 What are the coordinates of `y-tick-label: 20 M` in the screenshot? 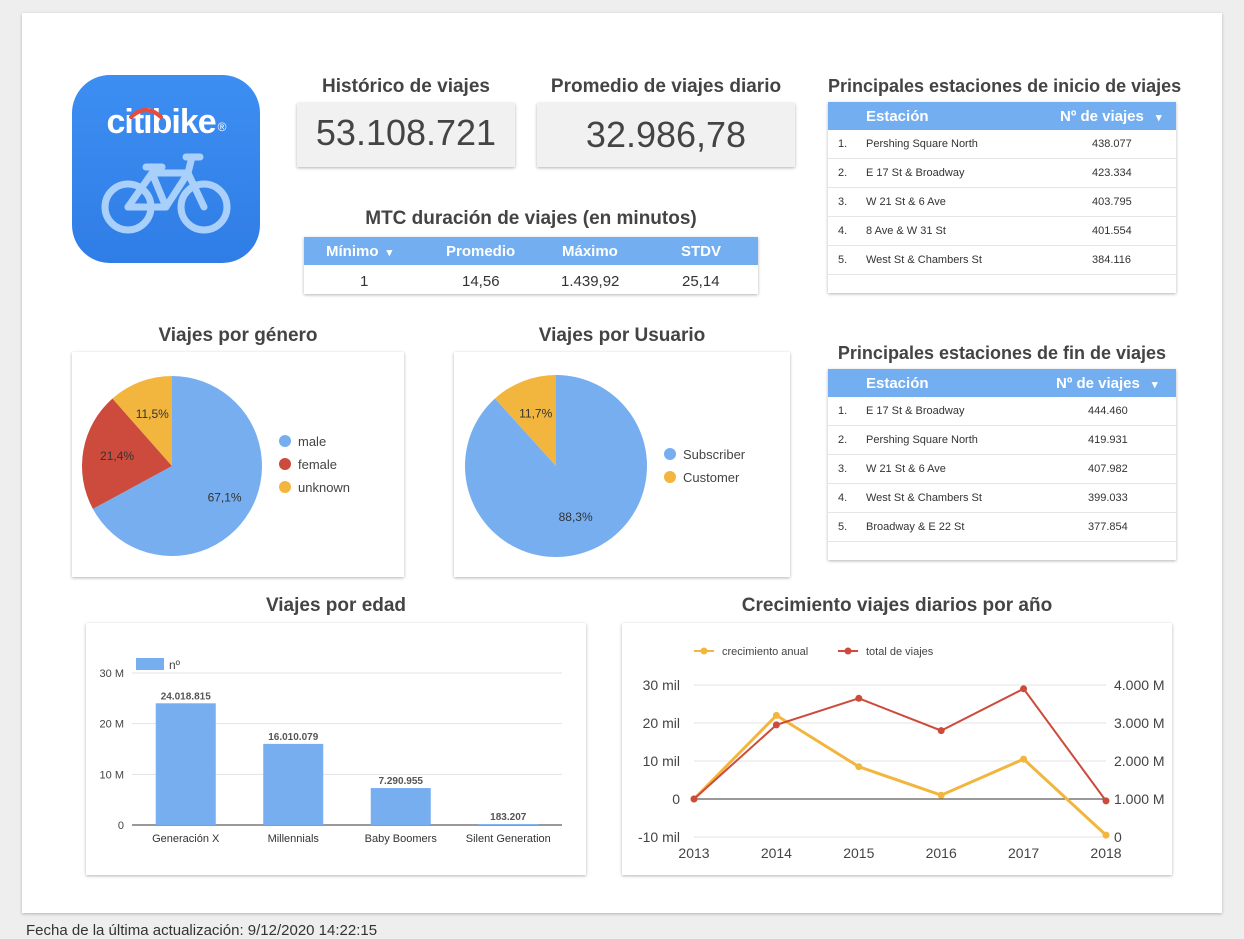 It's located at (112, 725).